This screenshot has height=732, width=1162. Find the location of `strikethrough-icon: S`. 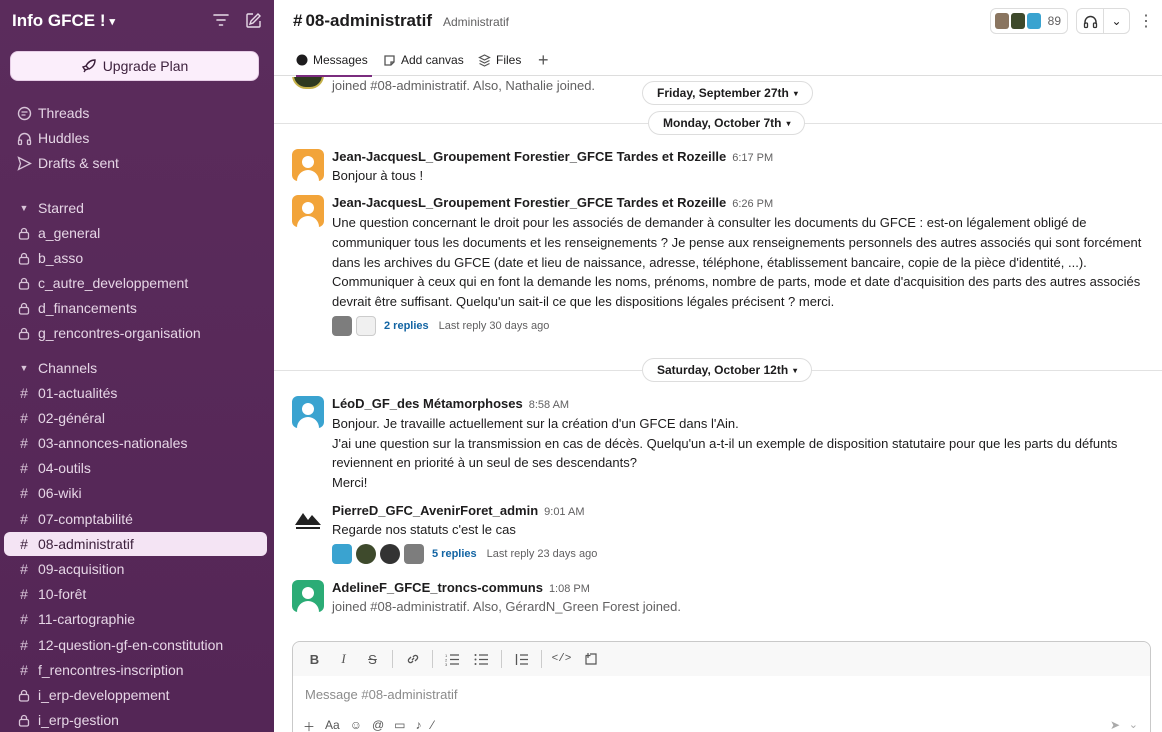

strikethrough-icon: S is located at coordinates (372, 659).